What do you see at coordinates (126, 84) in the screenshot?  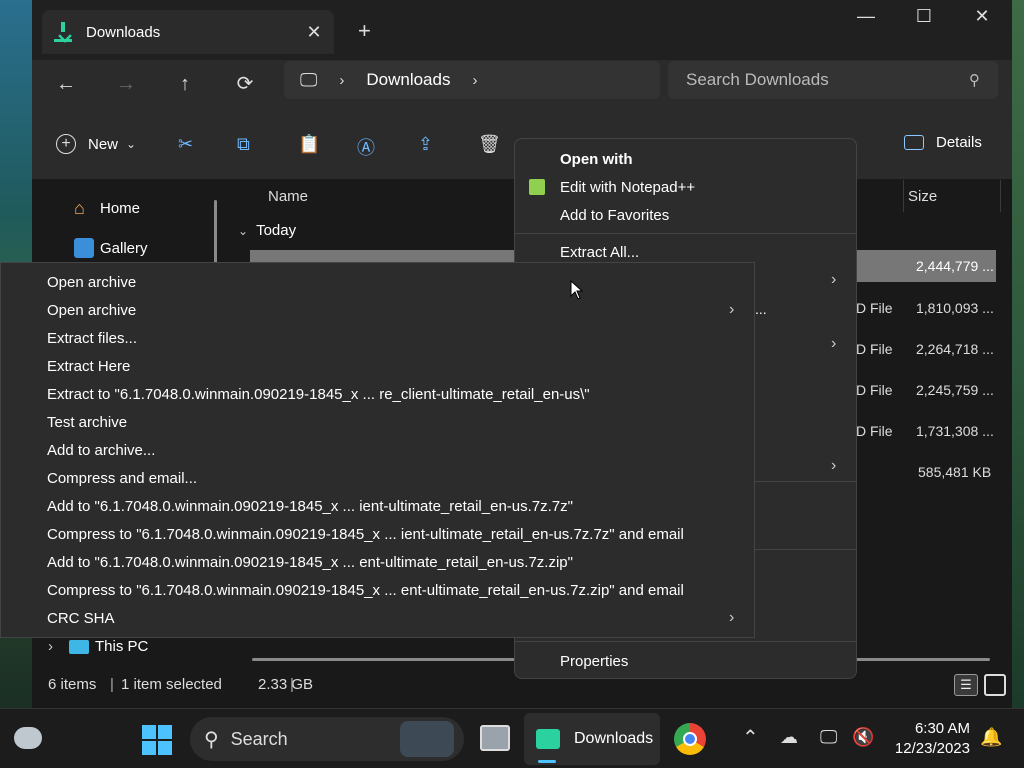 I see `forward-arrow-icon: →` at bounding box center [126, 84].